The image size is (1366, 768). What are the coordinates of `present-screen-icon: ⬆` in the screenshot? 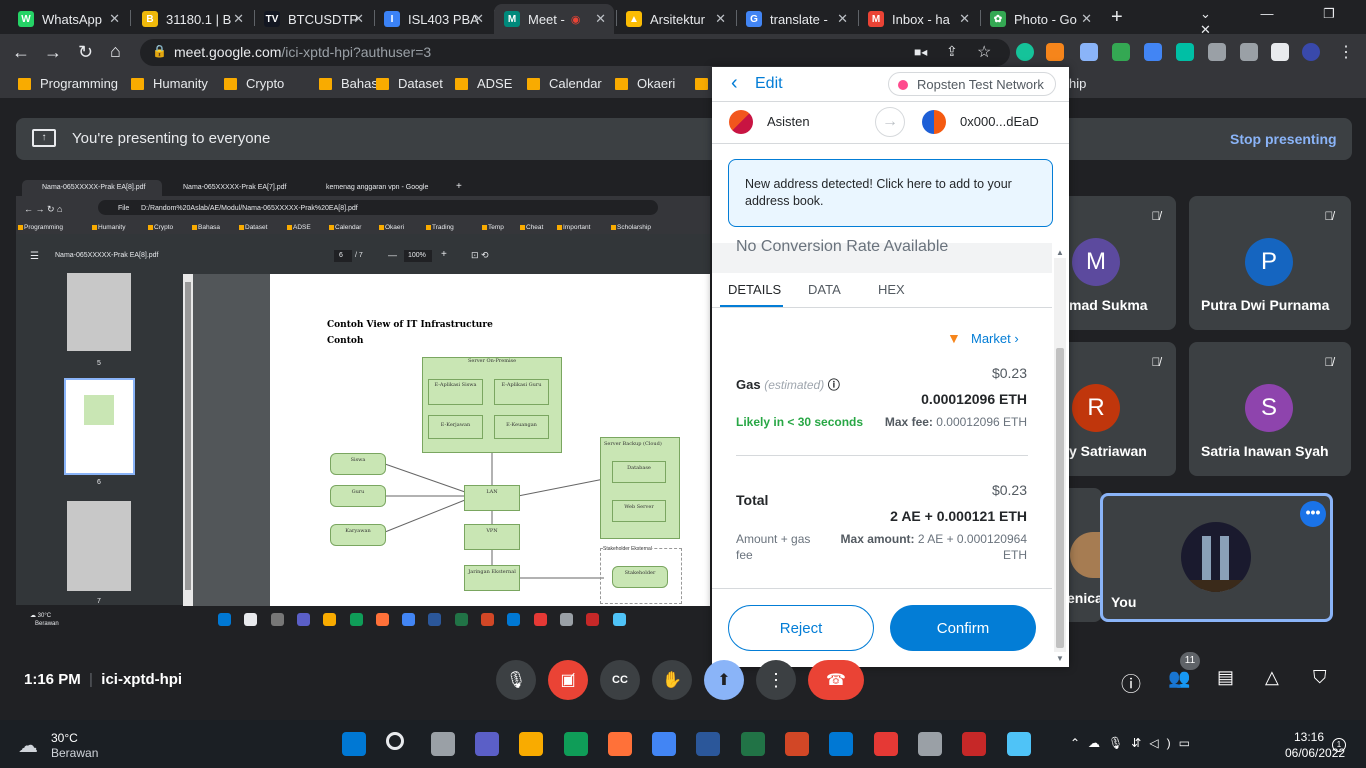 It's located at (724, 680).